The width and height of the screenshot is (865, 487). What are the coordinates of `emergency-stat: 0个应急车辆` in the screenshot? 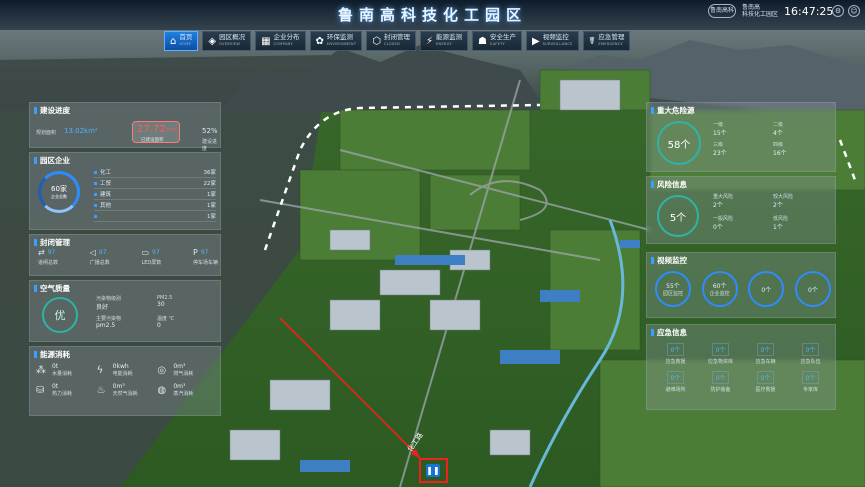 It's located at (765, 354).